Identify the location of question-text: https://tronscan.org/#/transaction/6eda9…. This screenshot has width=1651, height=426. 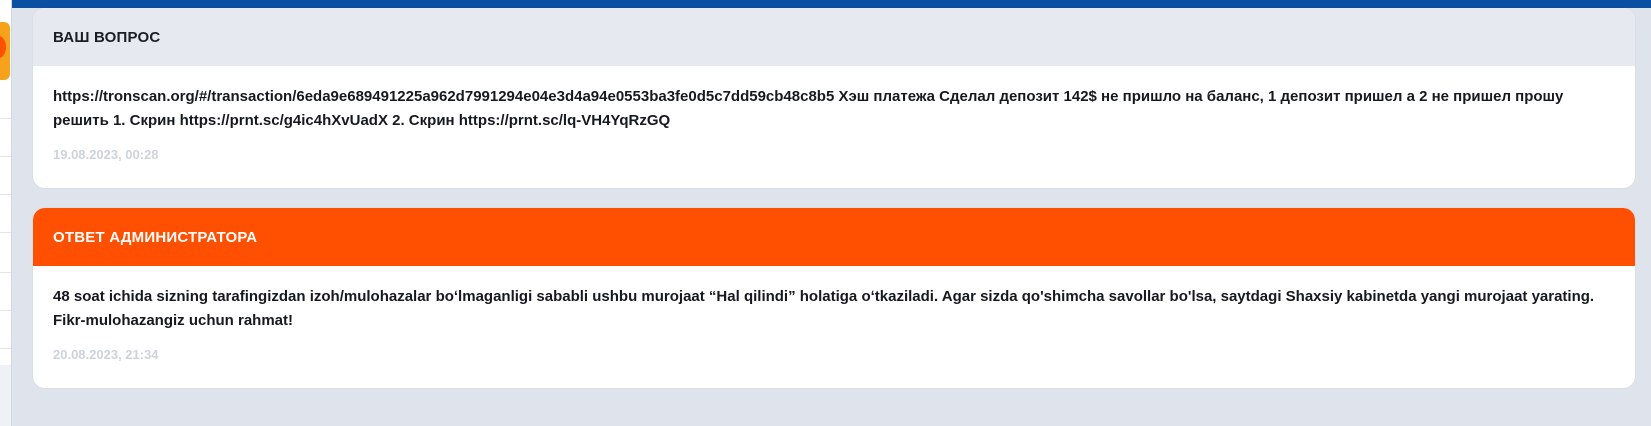
(808, 108).